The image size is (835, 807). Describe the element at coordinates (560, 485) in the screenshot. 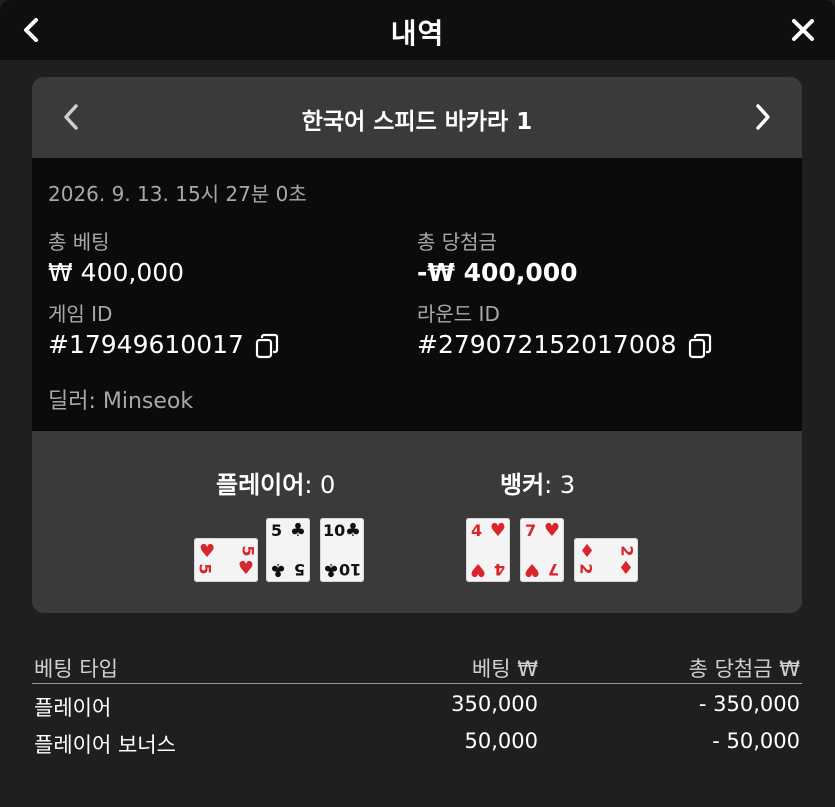

I see `banker-score-value: : 3` at that location.